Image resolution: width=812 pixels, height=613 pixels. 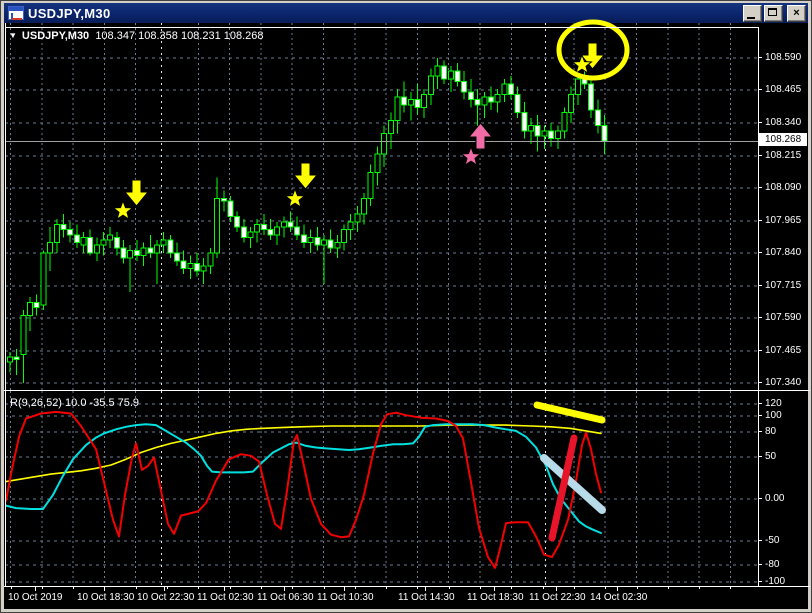 I want to click on current-price-badge: 108.268, so click(x=783, y=139).